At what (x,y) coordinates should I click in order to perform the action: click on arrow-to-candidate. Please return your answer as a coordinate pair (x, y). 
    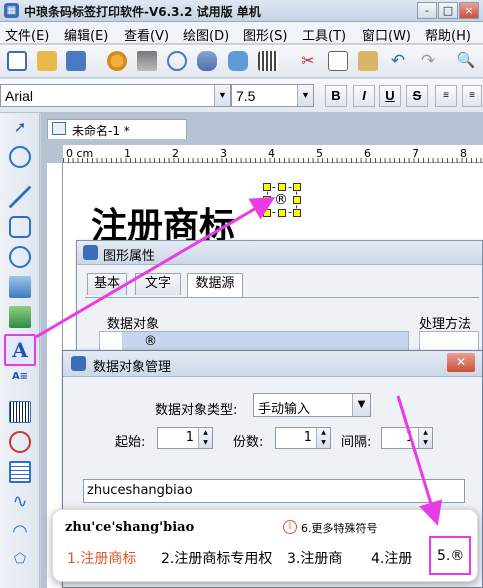
    Looking at the image, I should click on (419, 460).